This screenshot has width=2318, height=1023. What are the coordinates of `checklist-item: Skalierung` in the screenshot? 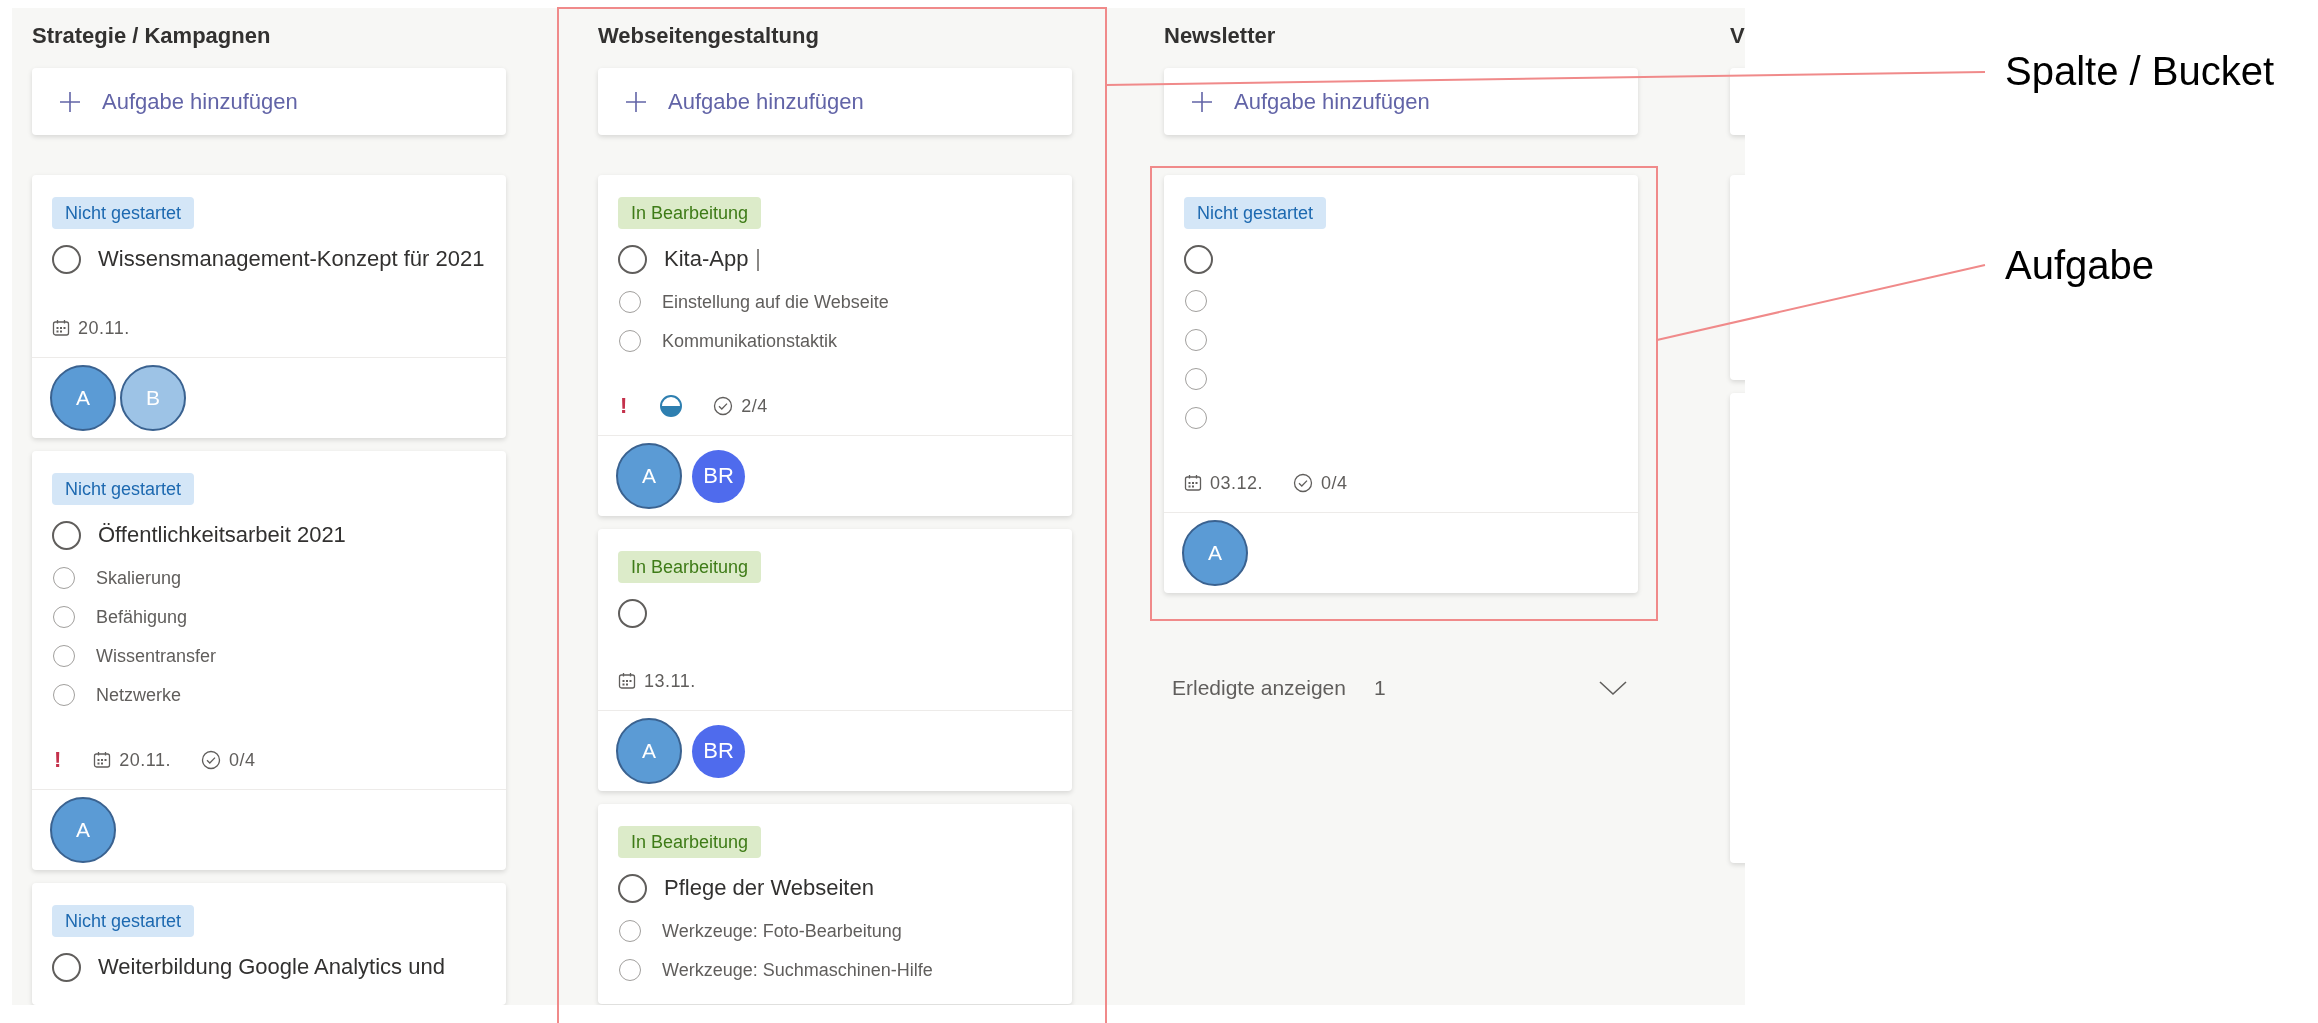 It's located at (139, 578).